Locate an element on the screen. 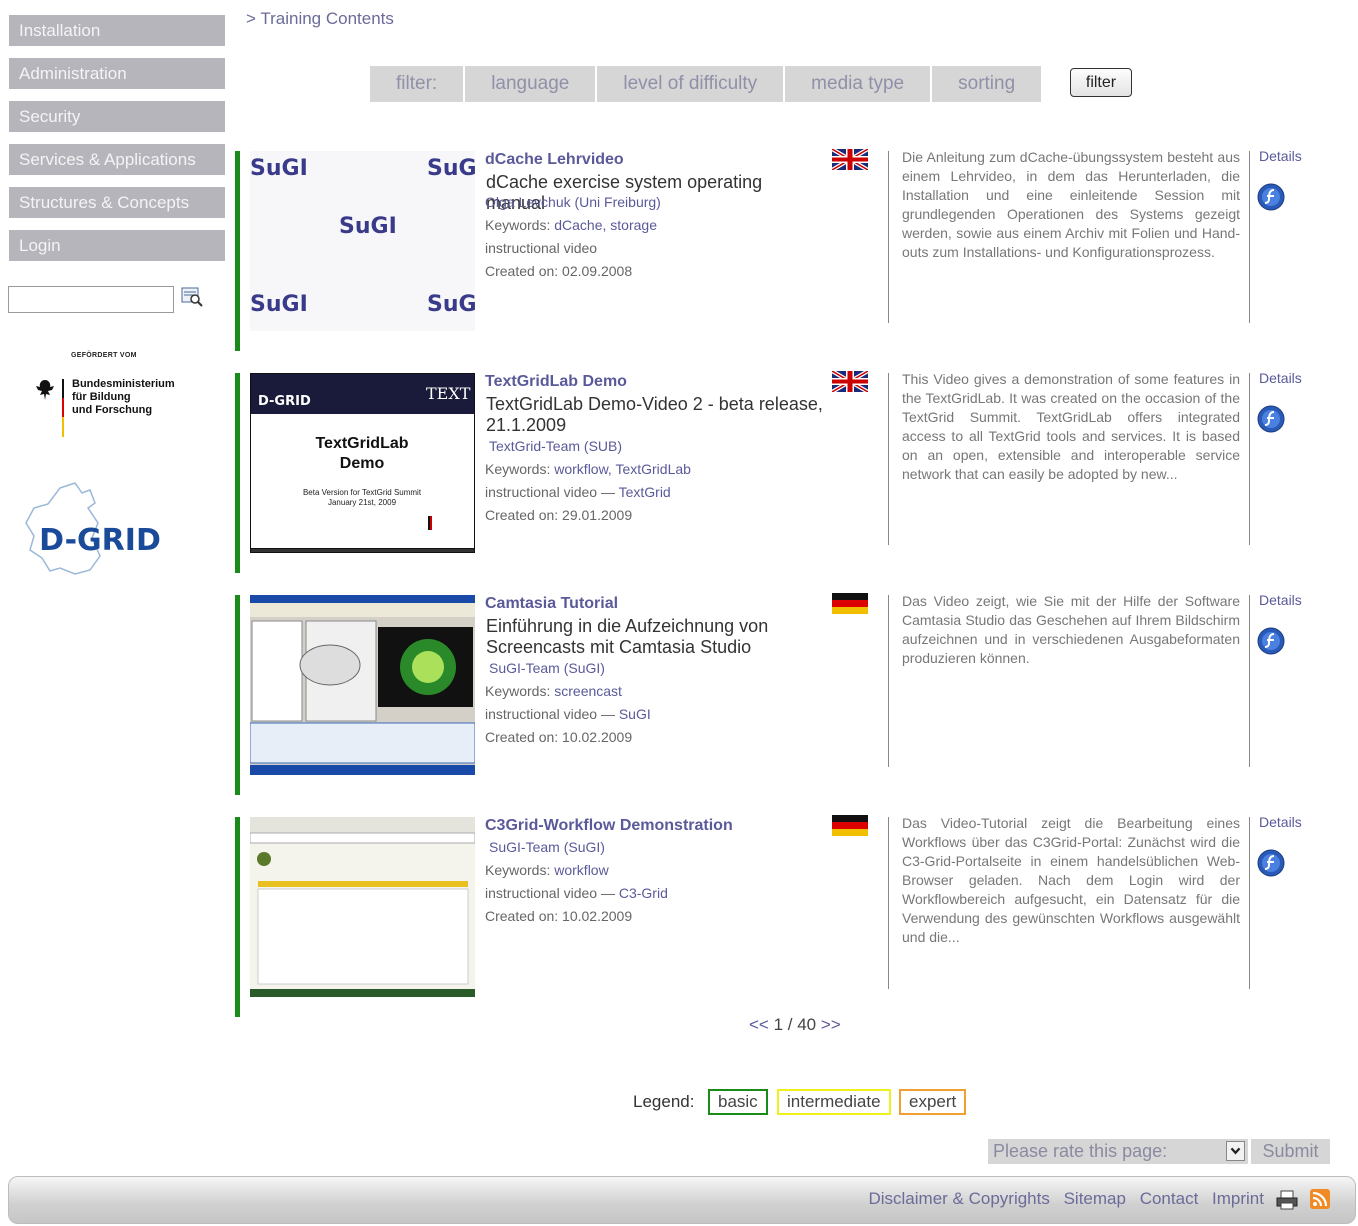 The image size is (1358, 1226). video-thumbnail: SuGI SuGI SuGI SuGI SuGI is located at coordinates (362, 241).